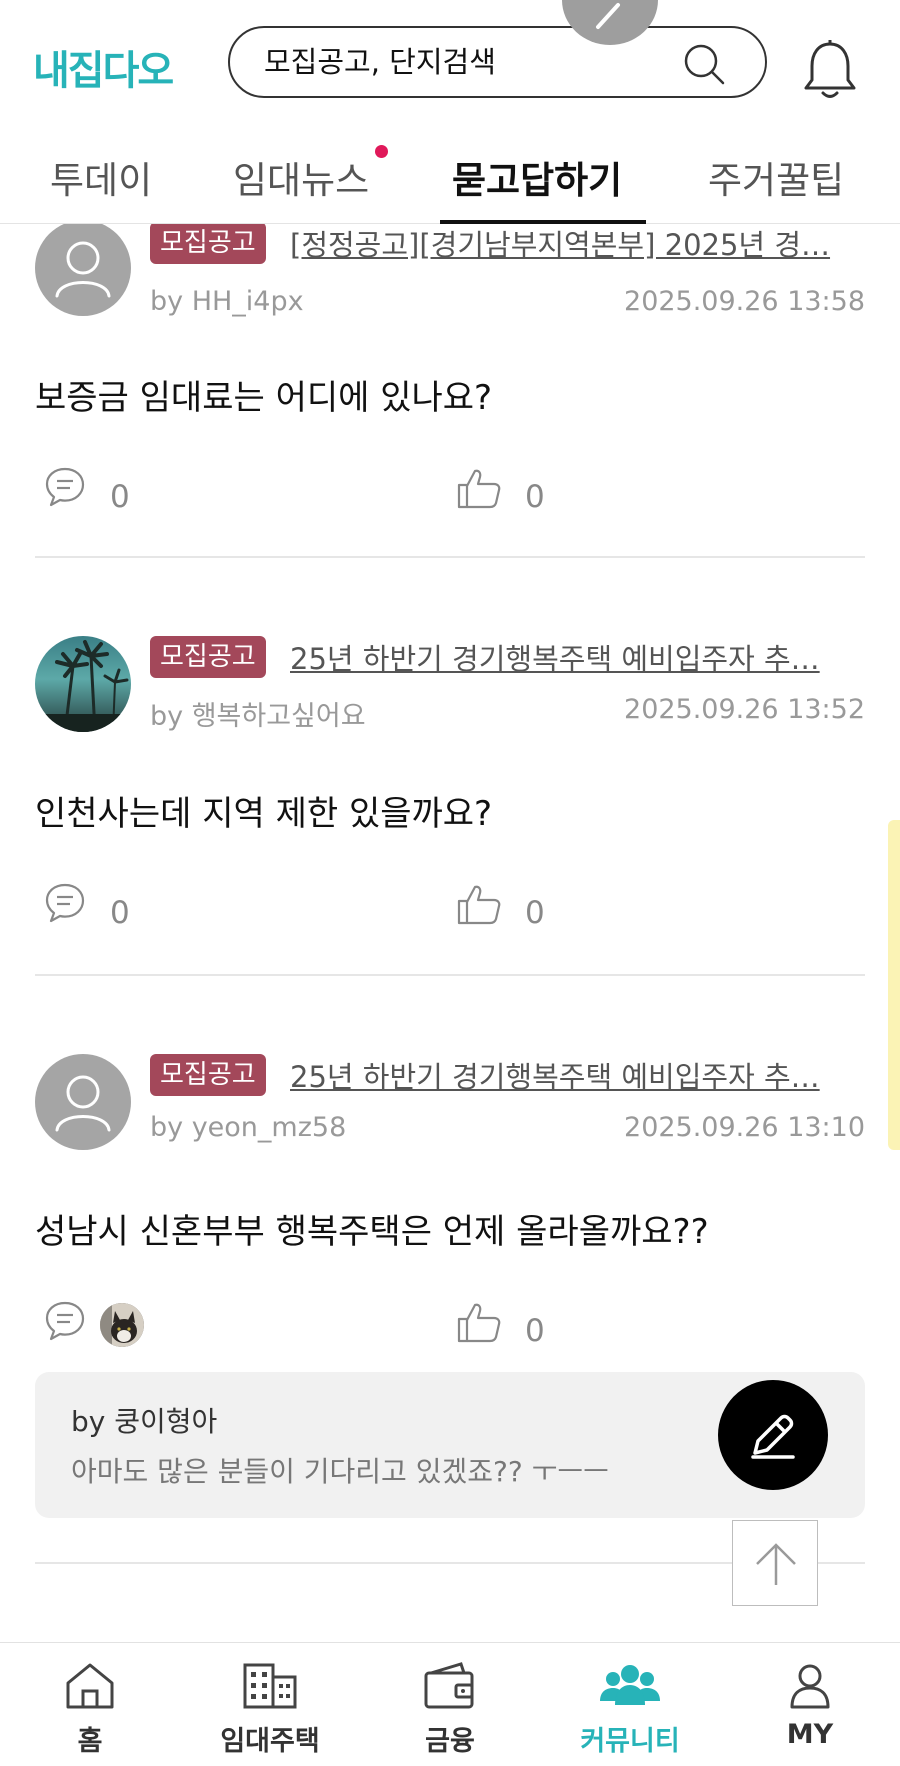 The image size is (900, 1766). I want to click on nav-label: 홈, so click(90, 1741).